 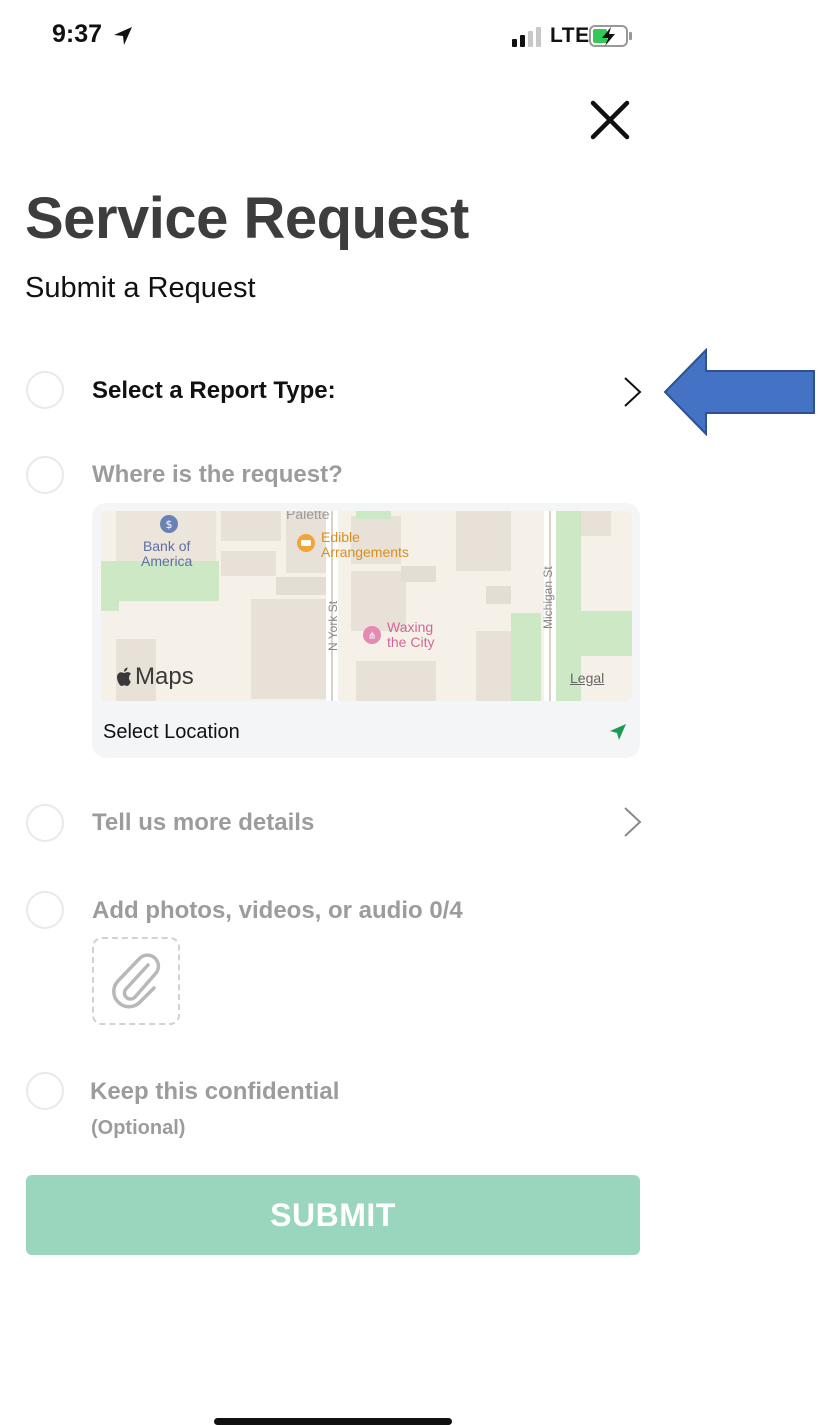 What do you see at coordinates (214, 1092) in the screenshot?
I see `confidential-label: Keep this confidential` at bounding box center [214, 1092].